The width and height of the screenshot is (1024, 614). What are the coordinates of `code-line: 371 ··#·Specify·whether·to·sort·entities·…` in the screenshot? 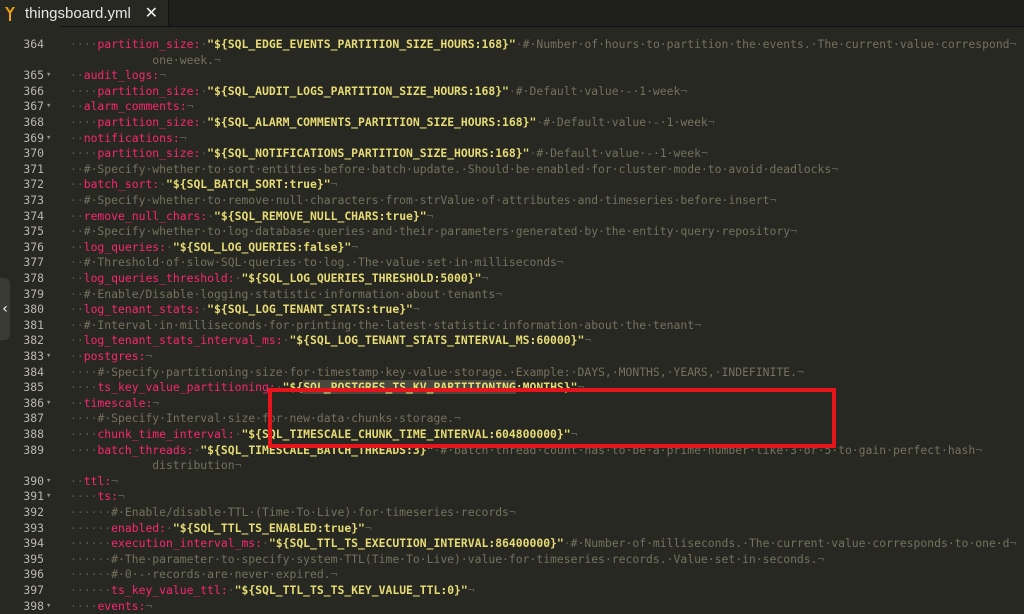 It's located at (512, 170).